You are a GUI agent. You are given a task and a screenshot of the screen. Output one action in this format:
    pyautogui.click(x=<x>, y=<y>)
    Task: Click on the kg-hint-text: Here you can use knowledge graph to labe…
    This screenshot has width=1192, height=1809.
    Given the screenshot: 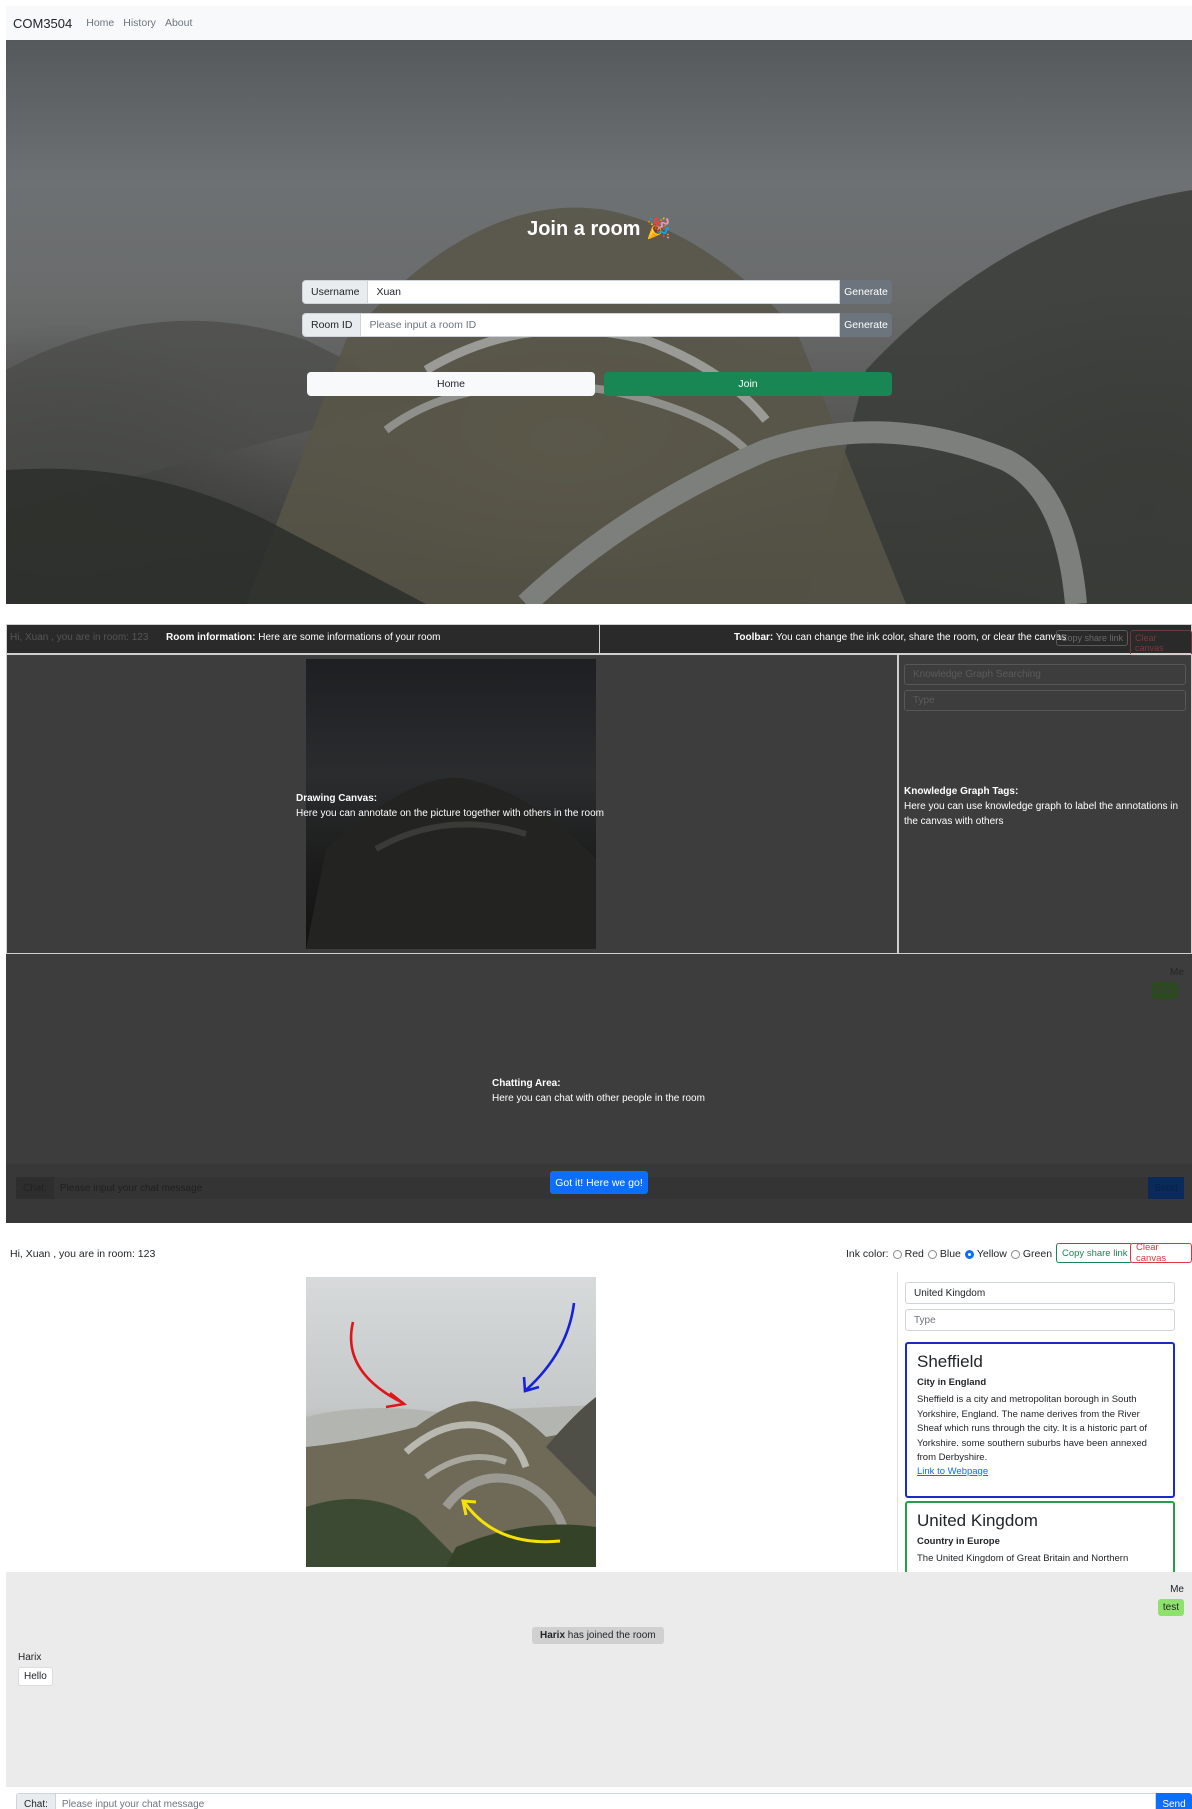 What is the action you would take?
    pyautogui.click(x=1041, y=814)
    